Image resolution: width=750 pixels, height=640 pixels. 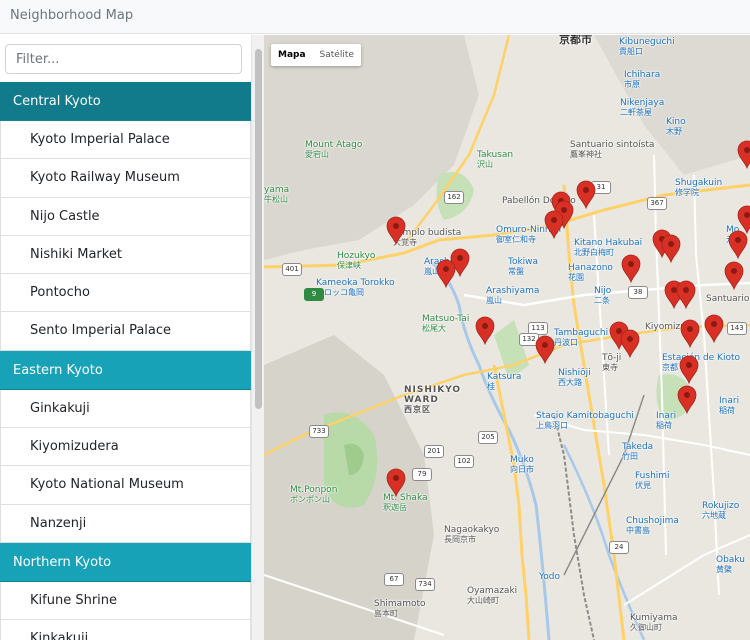 What do you see at coordinates (125, 331) in the screenshot?
I see `list-item: Sento Imperial Palace` at bounding box center [125, 331].